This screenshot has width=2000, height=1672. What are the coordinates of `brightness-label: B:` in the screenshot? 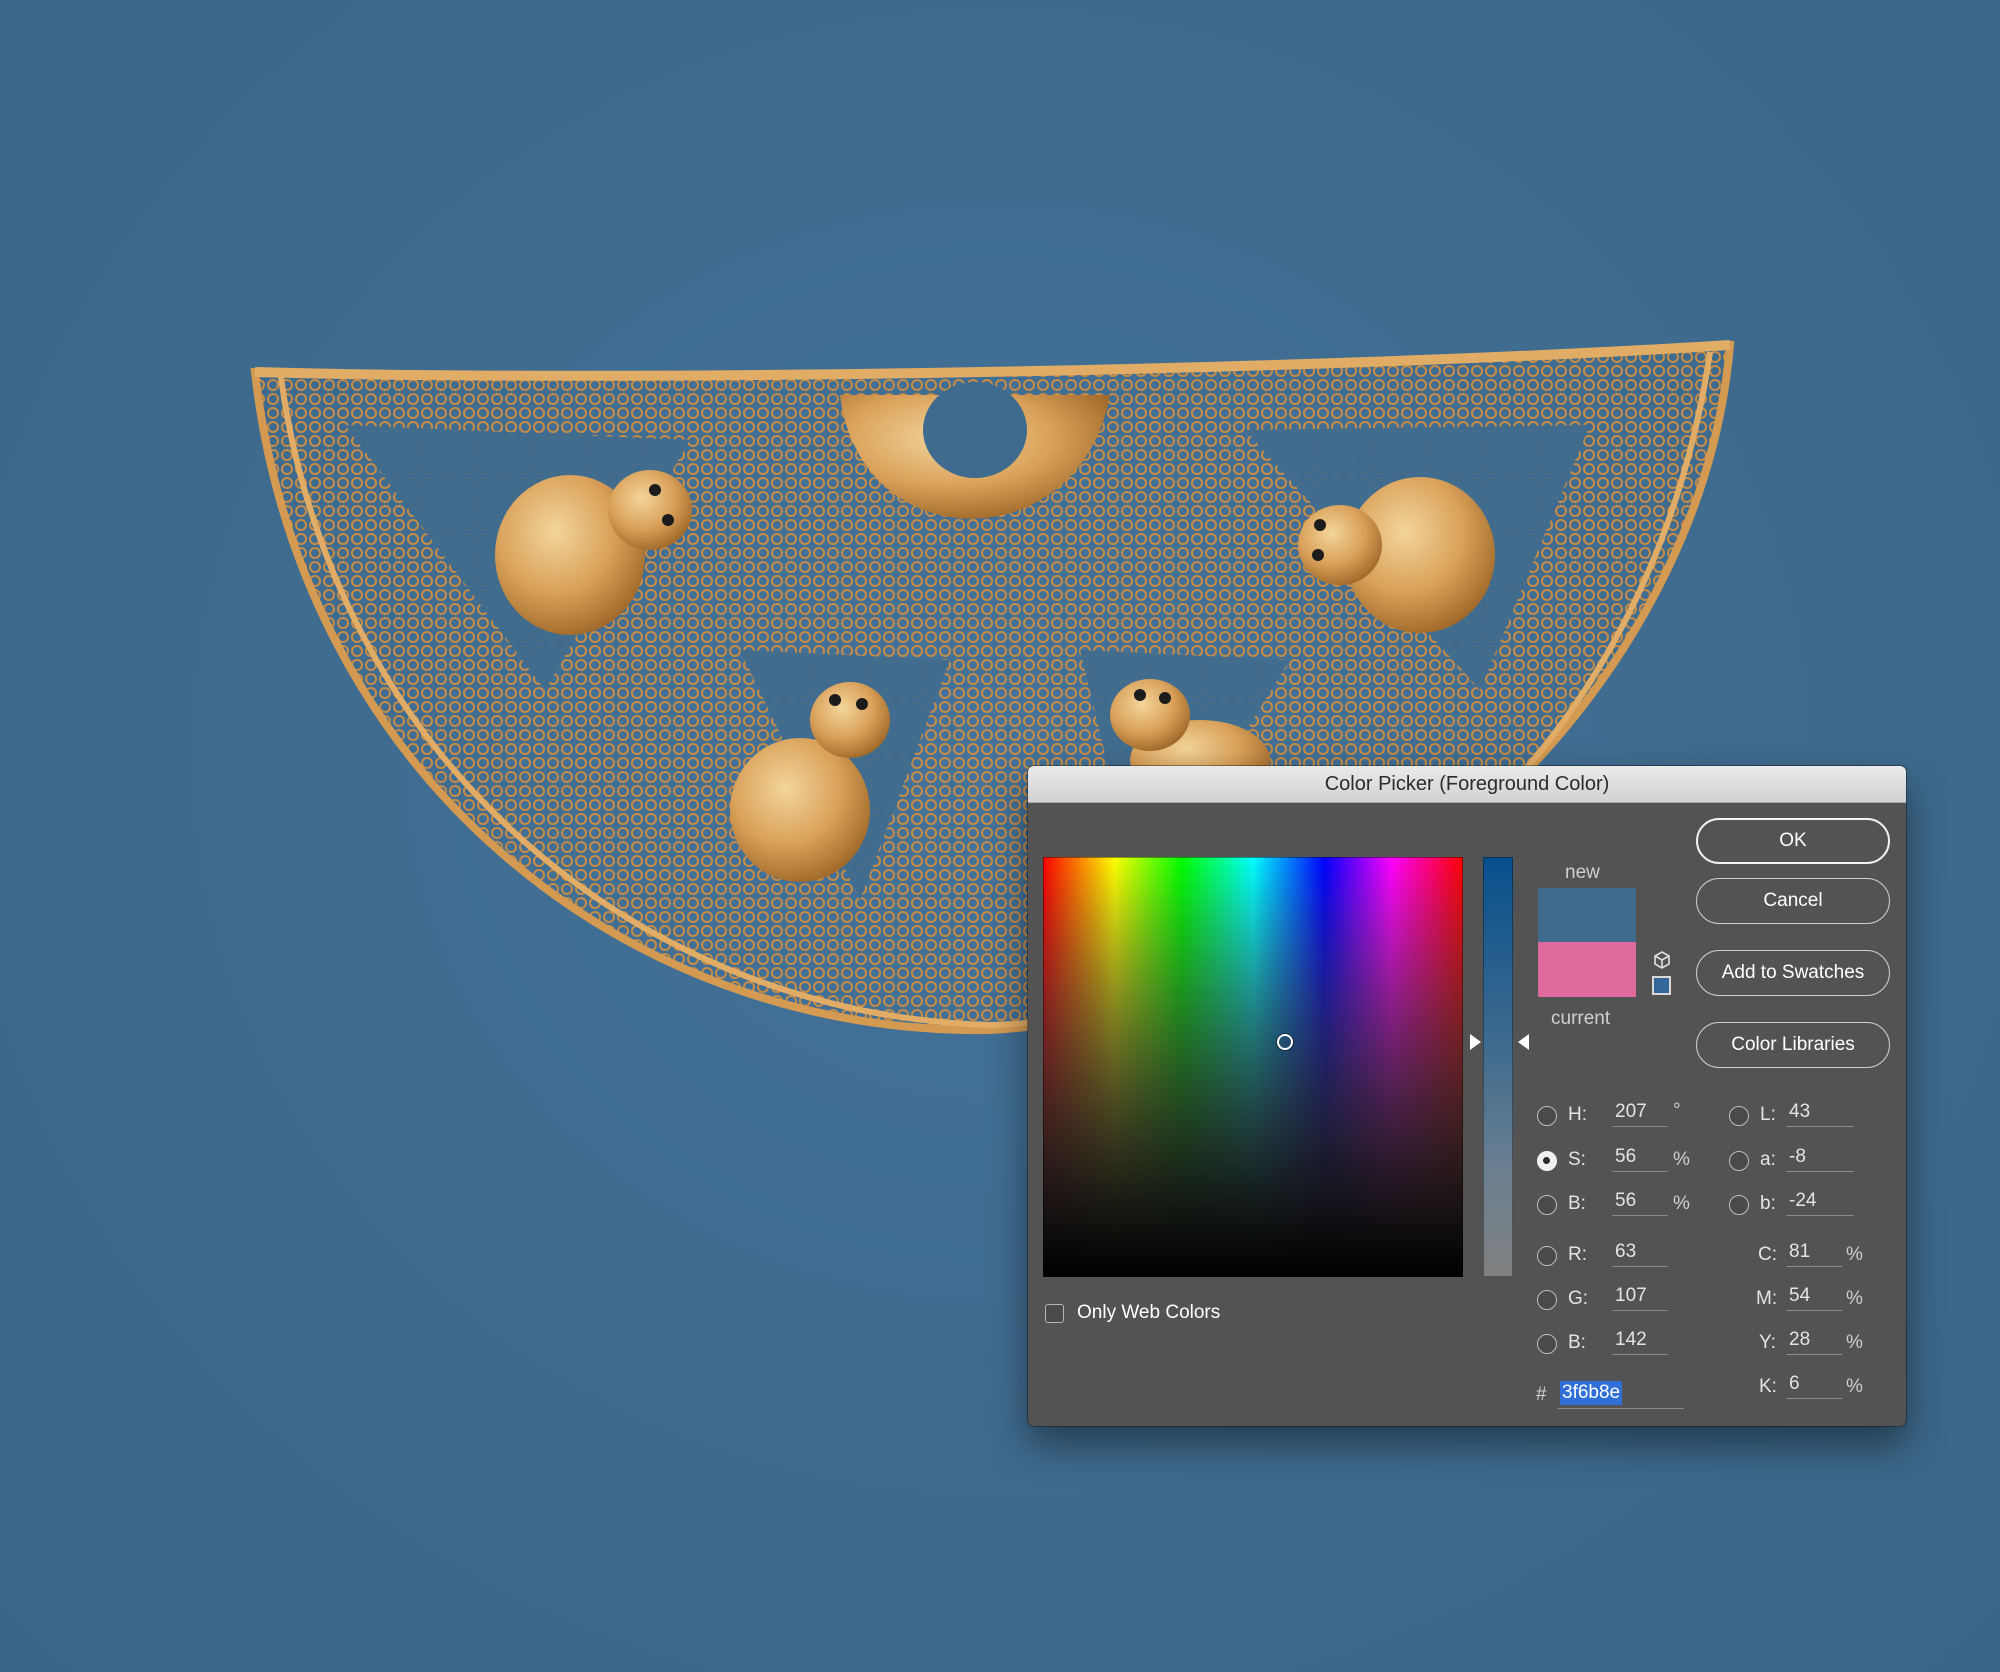 It's located at (1577, 1203).